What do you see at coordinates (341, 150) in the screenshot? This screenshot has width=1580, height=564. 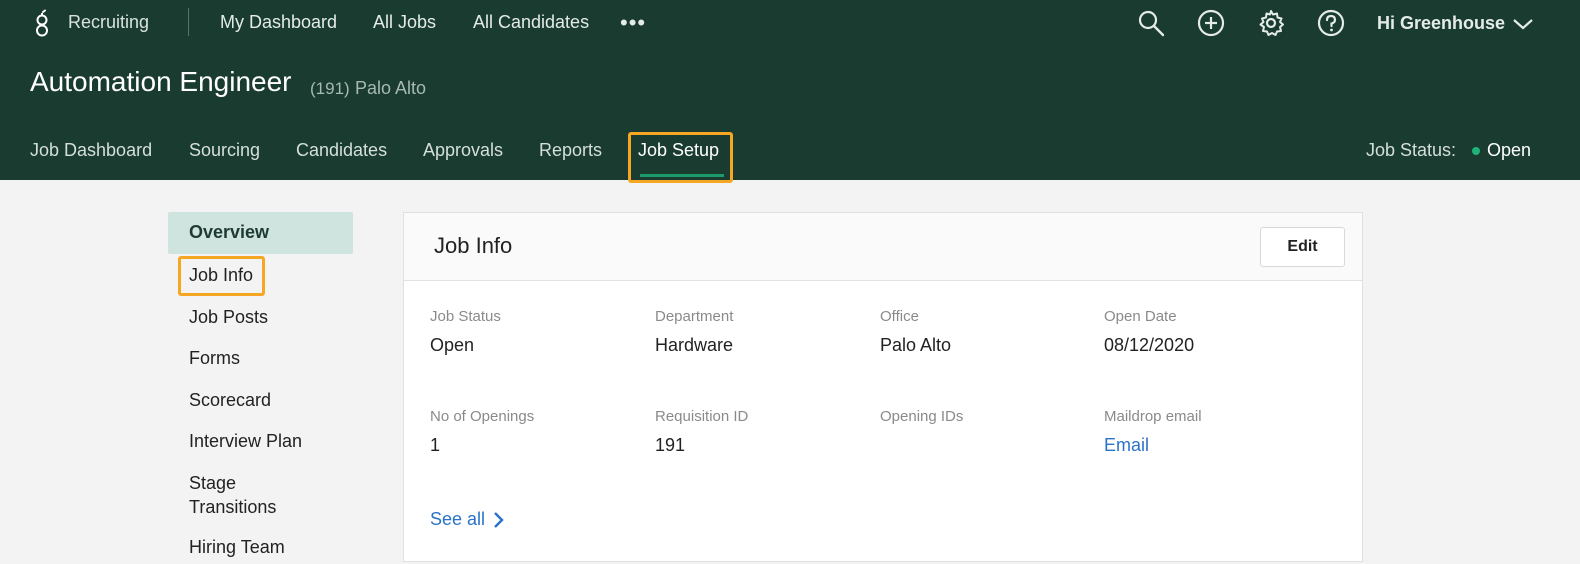 I see `tab-candidates: Candidates` at bounding box center [341, 150].